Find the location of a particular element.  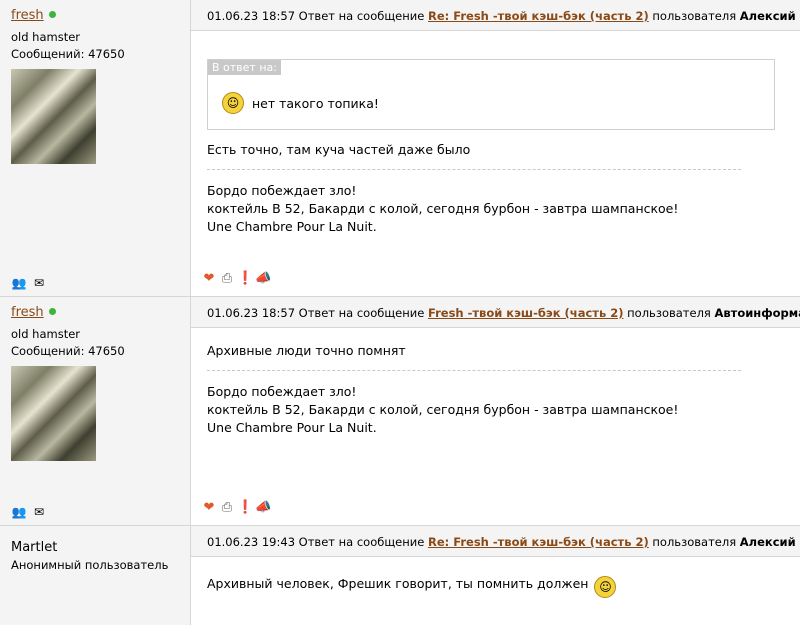

post-date: 01.06.23 19:43 is located at coordinates (251, 542).